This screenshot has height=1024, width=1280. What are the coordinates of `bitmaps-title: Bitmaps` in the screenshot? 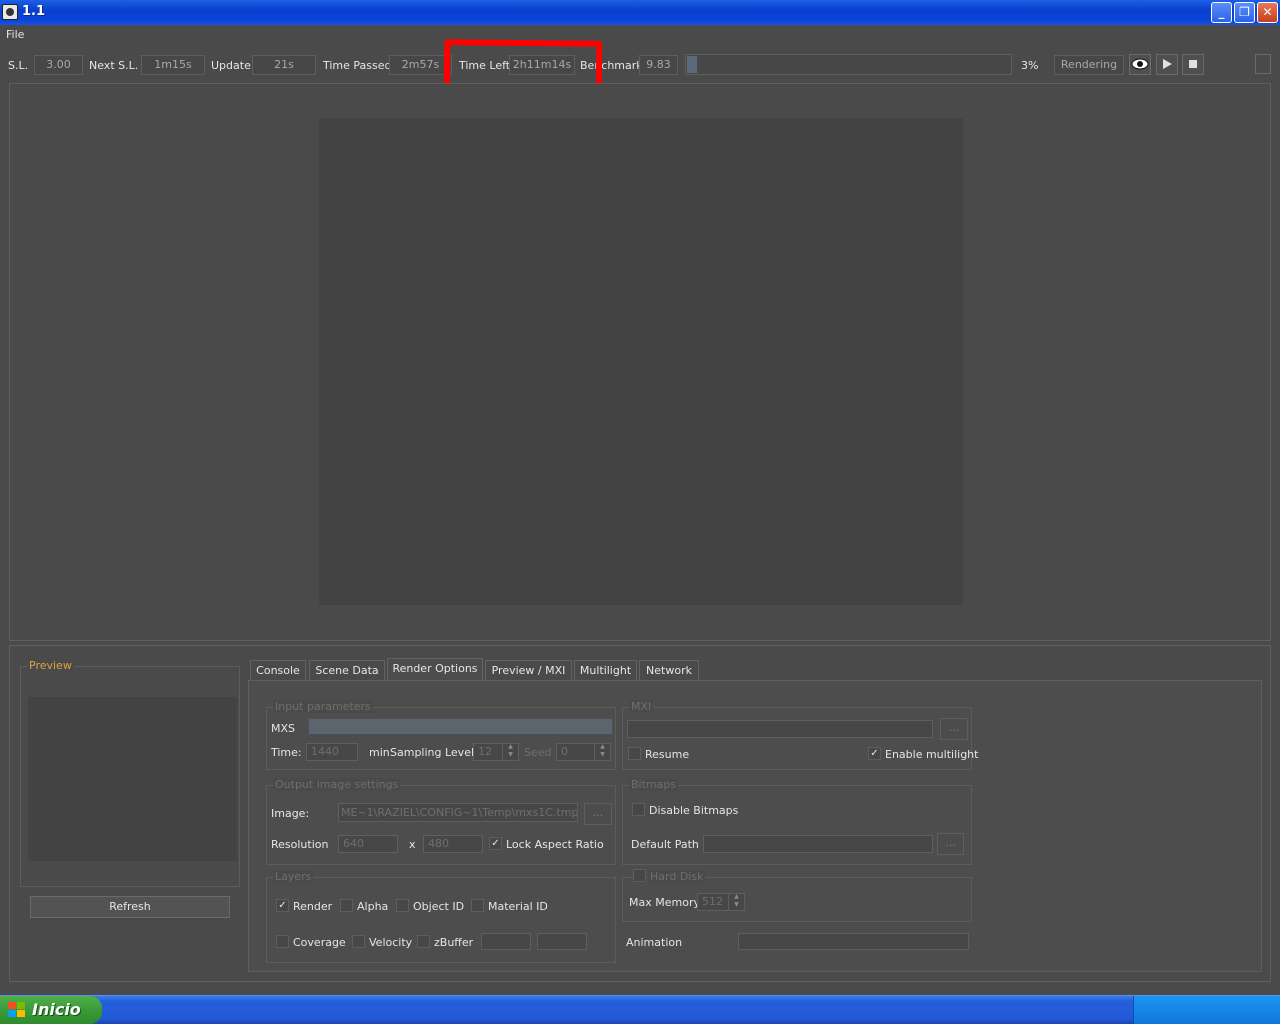 It's located at (654, 784).